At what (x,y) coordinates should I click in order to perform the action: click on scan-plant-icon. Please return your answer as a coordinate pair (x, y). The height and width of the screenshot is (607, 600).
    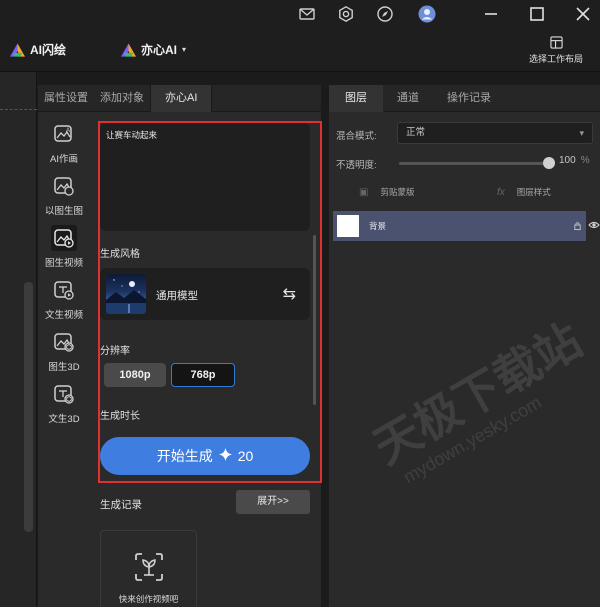
    Looking at the image, I should click on (148, 567).